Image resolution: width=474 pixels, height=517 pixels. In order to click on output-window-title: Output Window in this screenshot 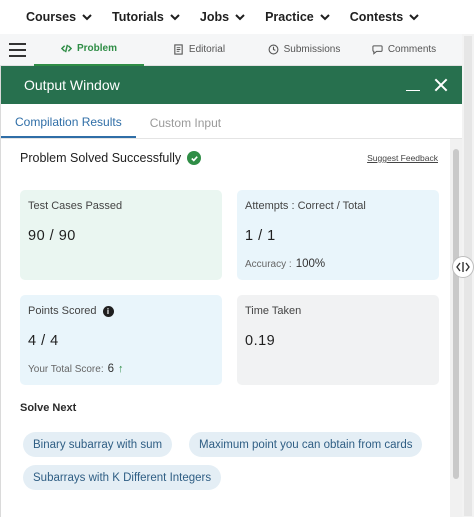, I will do `click(72, 85)`.